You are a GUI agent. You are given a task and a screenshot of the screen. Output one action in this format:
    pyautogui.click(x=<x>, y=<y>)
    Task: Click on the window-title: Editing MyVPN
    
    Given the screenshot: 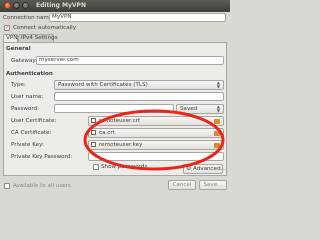 What is the action you would take?
    pyautogui.click(x=61, y=5)
    